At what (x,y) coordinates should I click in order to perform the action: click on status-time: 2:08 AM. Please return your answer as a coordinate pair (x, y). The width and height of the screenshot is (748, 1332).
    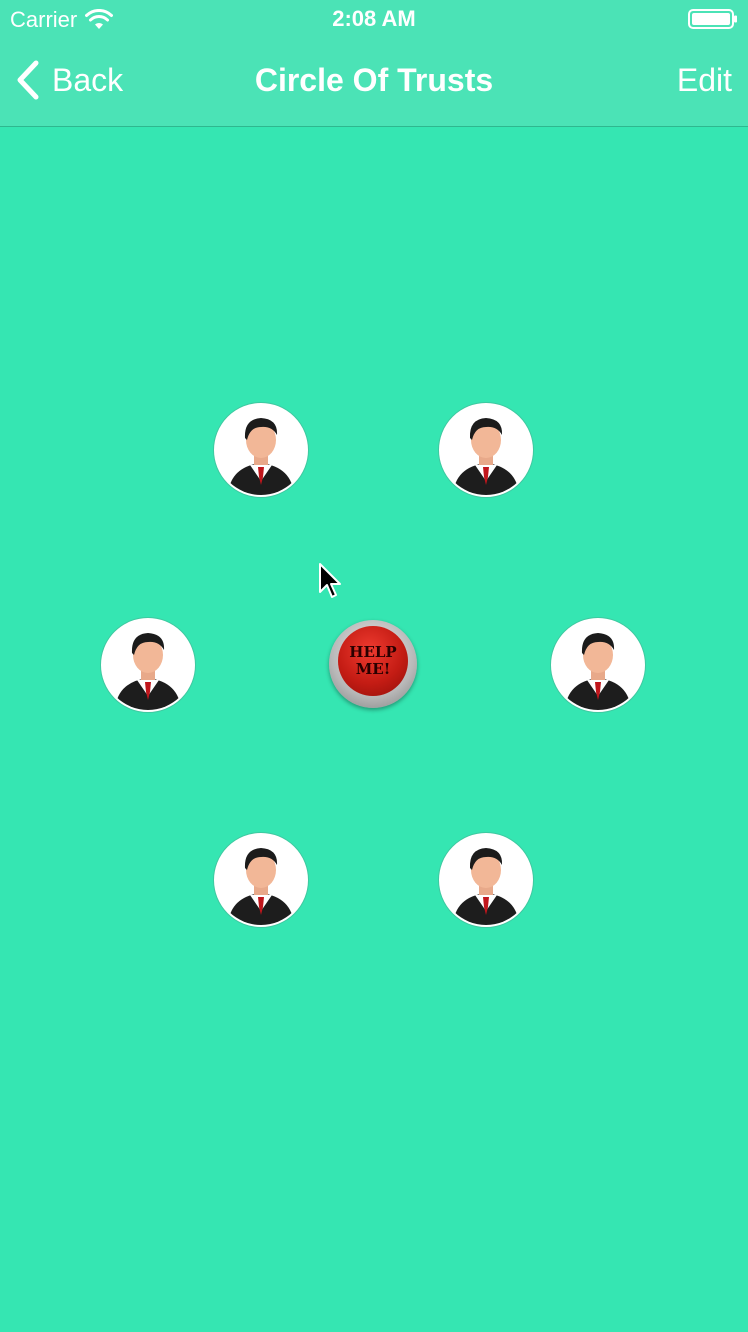
    Looking at the image, I should click on (374, 18).